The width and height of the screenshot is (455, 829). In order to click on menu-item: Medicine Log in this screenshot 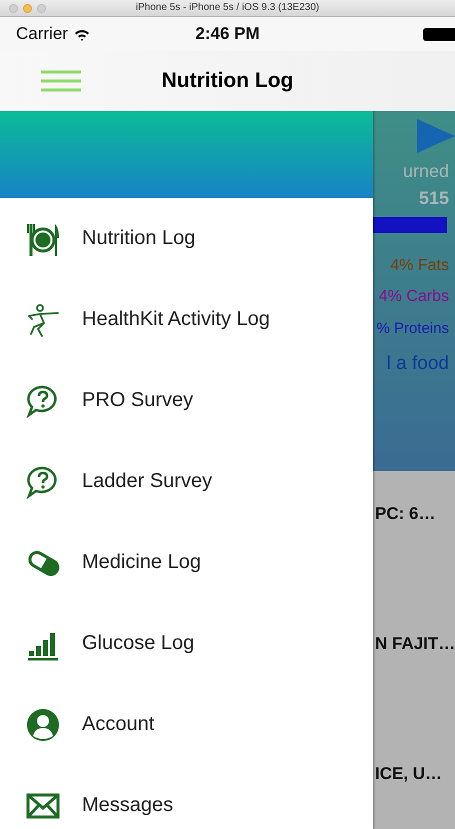, I will do `click(186, 562)`.